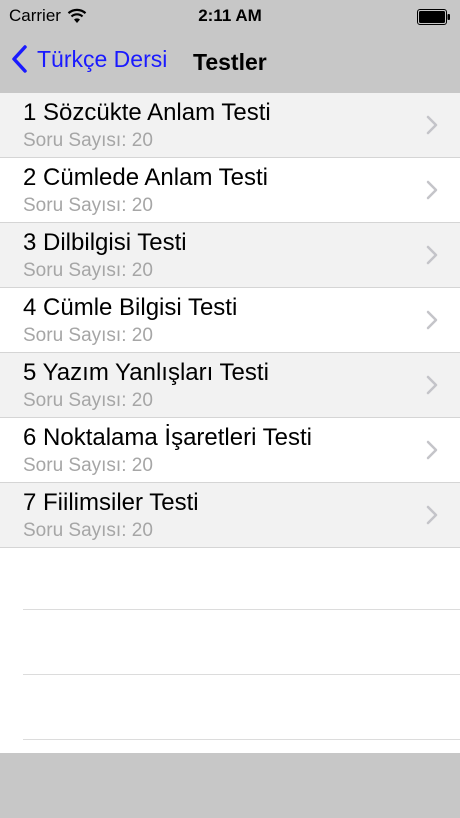 The height and width of the screenshot is (818, 460). I want to click on list-item: 5 Yazım Yanlışları Testi Soru Sayısı: 20, so click(230, 385).